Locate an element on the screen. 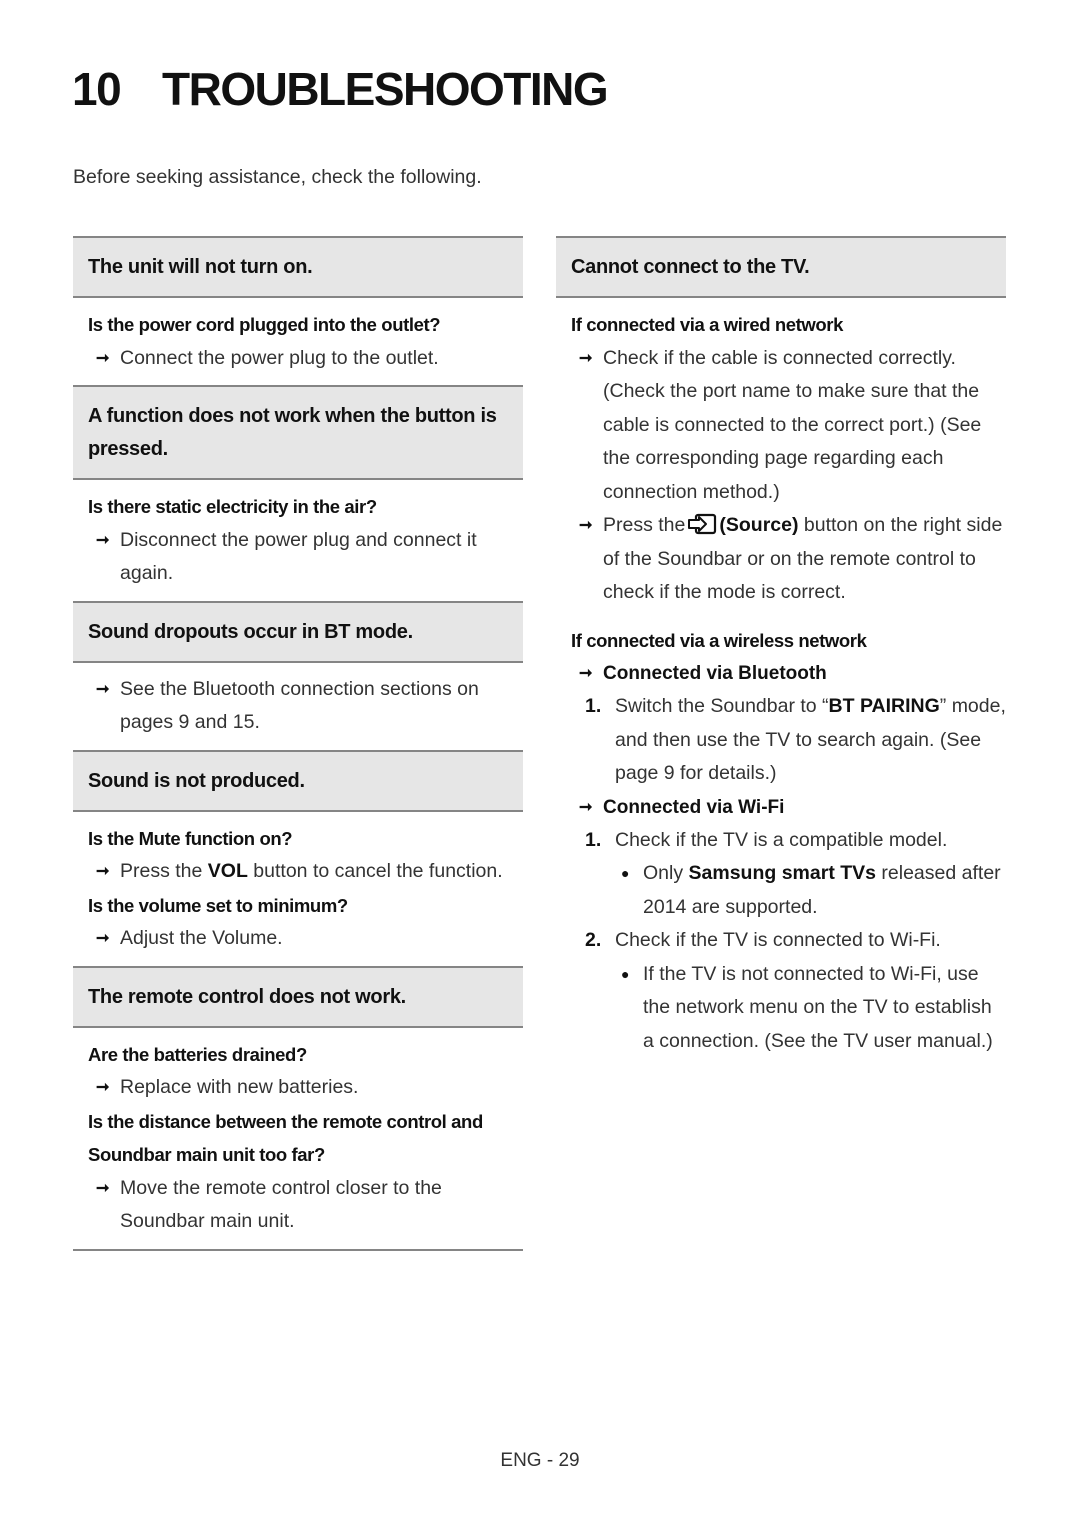 The width and height of the screenshot is (1080, 1532). section-heading: The remote control does not work. is located at coordinates (298, 996).